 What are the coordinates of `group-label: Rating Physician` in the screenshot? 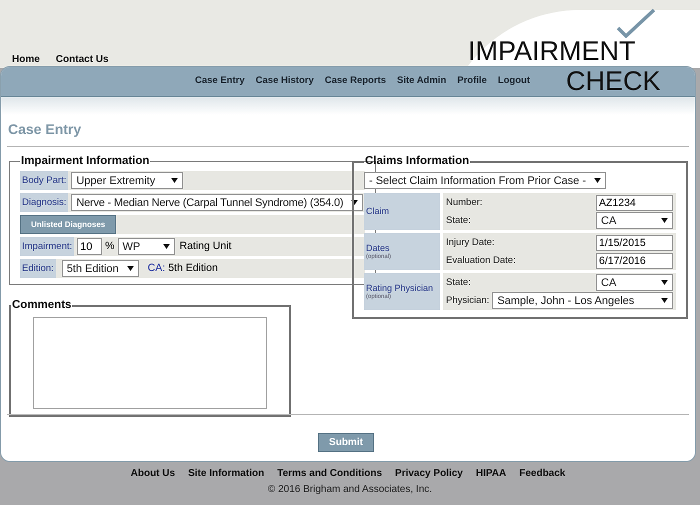 It's located at (400, 288).